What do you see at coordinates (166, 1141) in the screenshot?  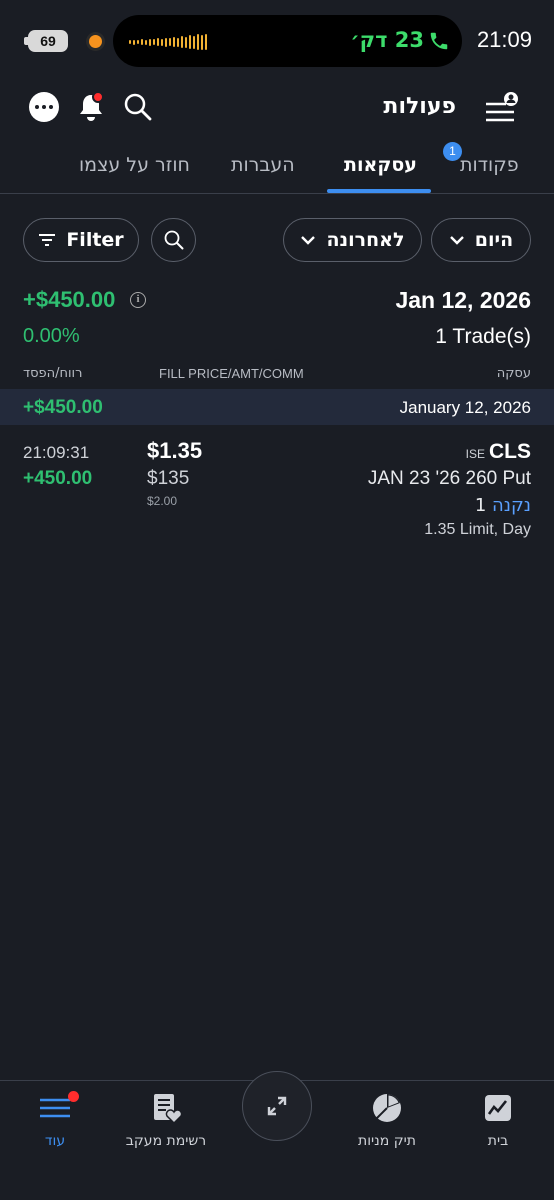 I see `nav-watchlist-label: רשימת מעקב` at bounding box center [166, 1141].